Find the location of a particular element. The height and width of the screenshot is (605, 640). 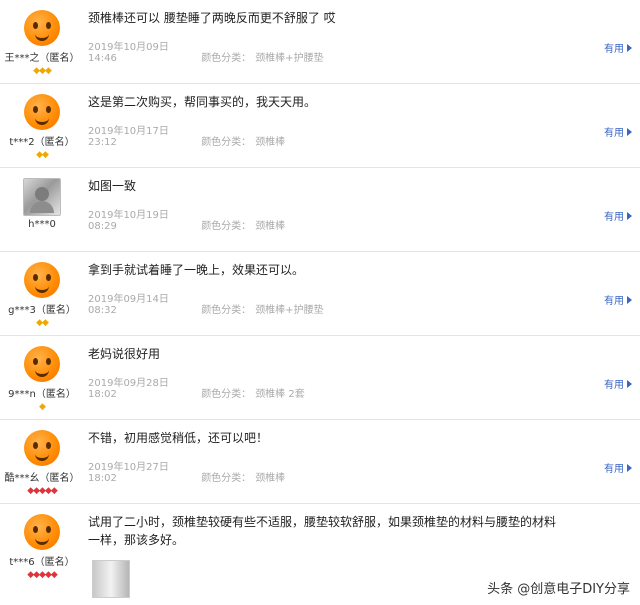

review-text: 不错，初用感觉稍低，还可以吧！ is located at coordinates (178, 438).